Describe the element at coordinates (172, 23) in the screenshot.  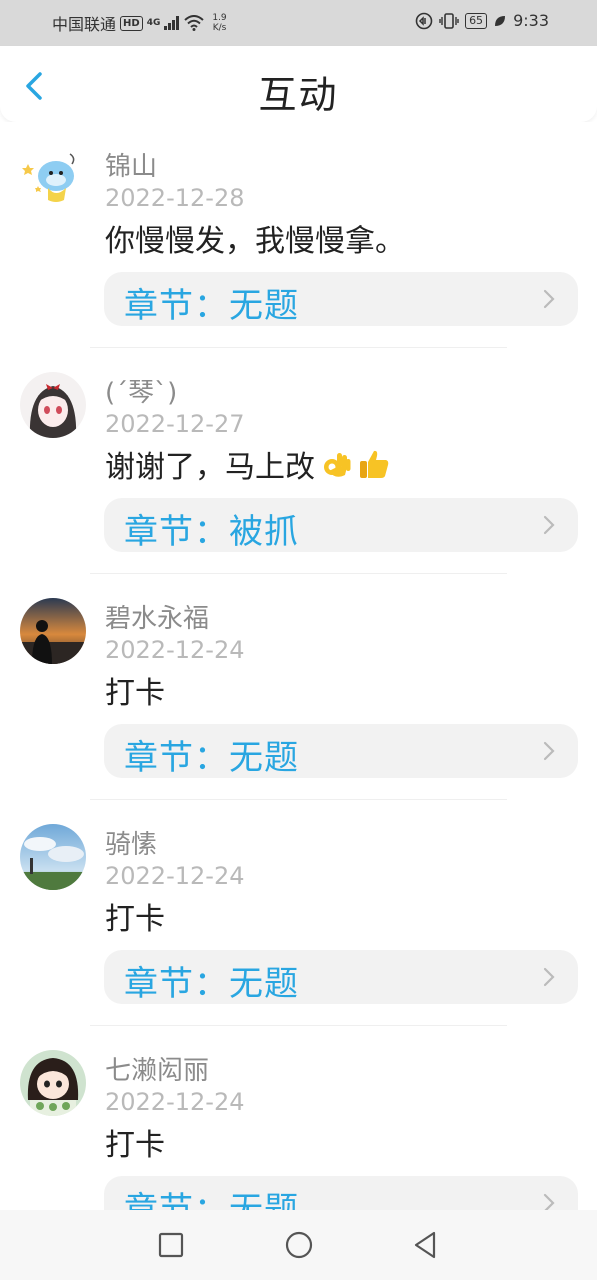
I see `signal-icon` at that location.